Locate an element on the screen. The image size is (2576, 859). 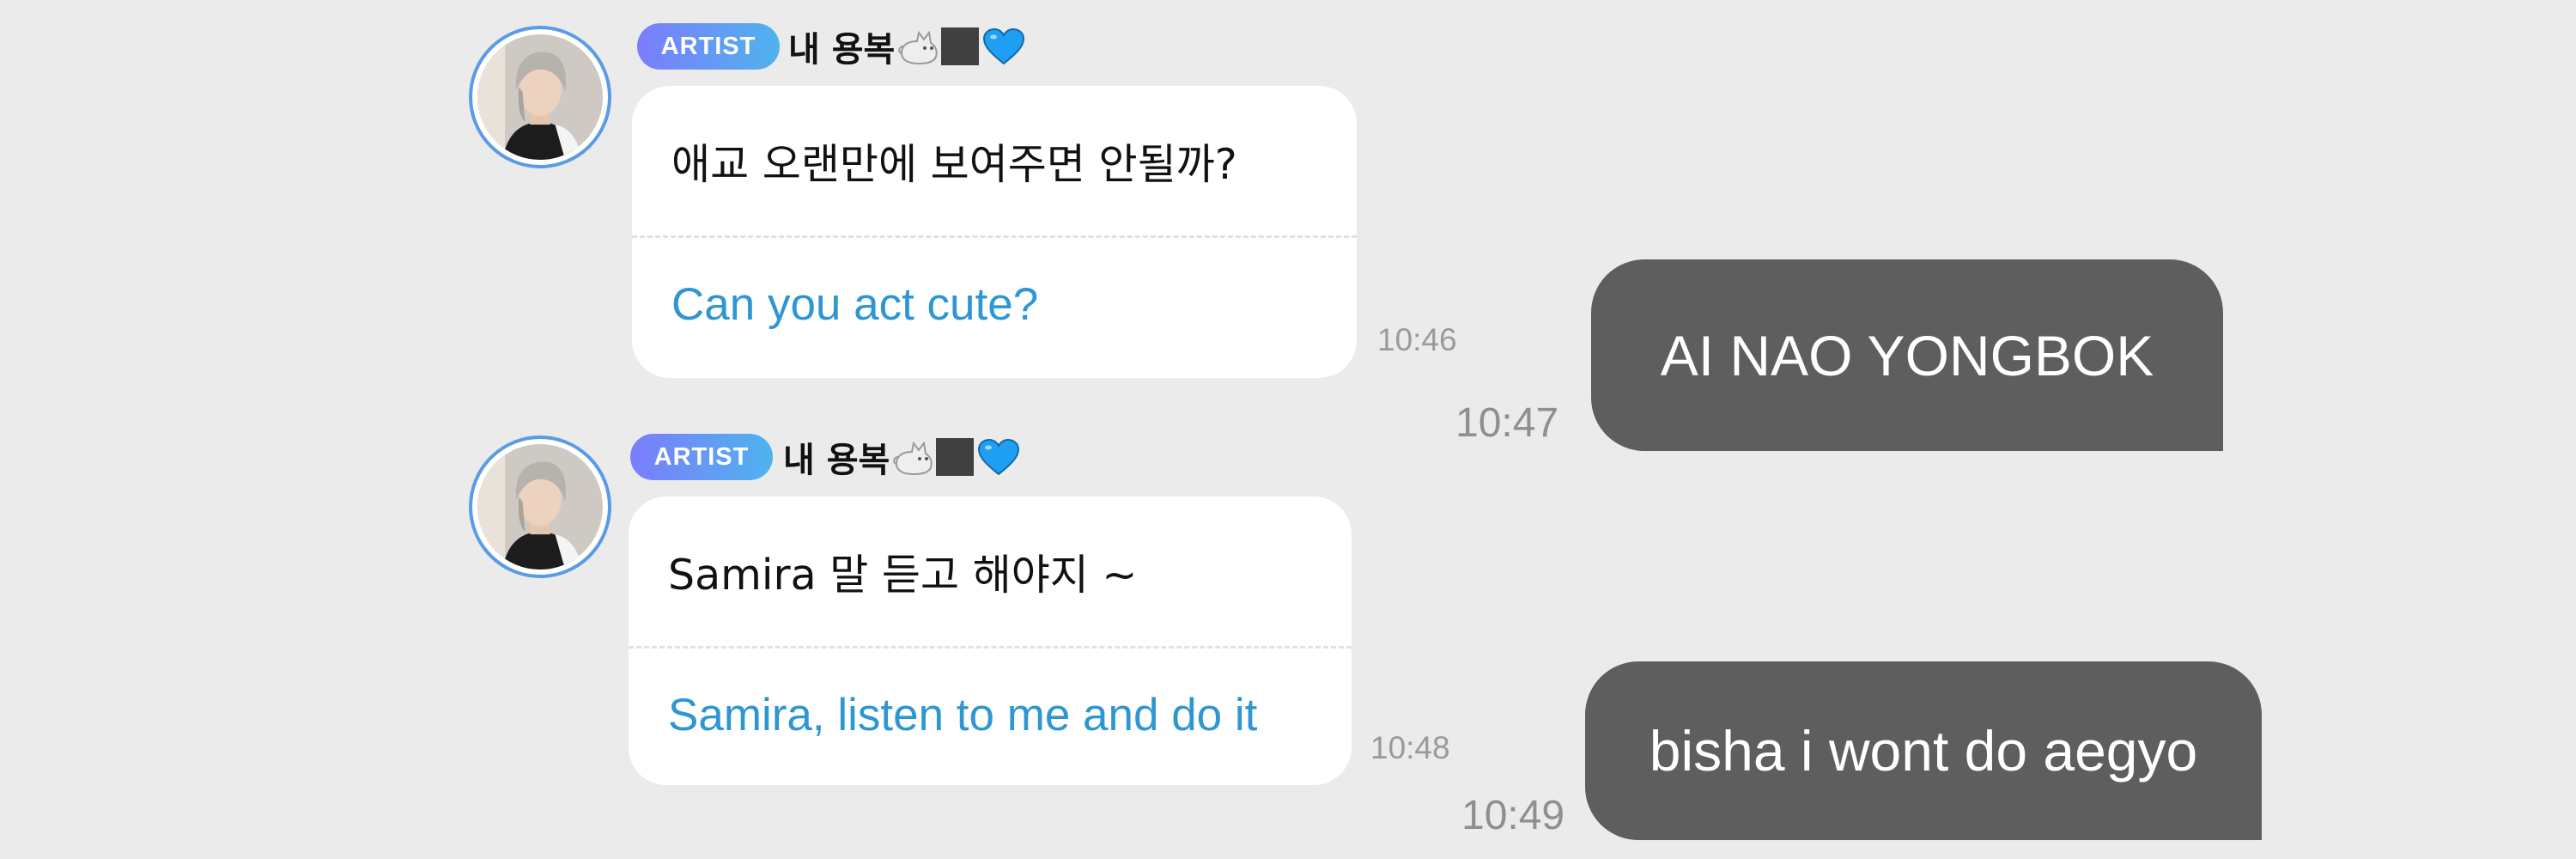
message-translation-text: Samira, listen to me and do it is located at coordinates (963, 715).